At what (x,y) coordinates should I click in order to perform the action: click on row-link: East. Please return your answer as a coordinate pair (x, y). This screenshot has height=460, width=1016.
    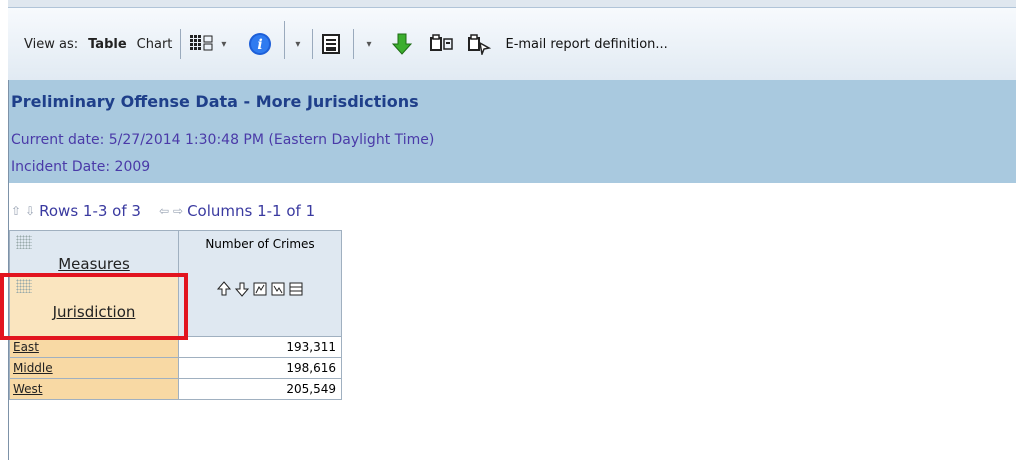
    Looking at the image, I should click on (26, 347).